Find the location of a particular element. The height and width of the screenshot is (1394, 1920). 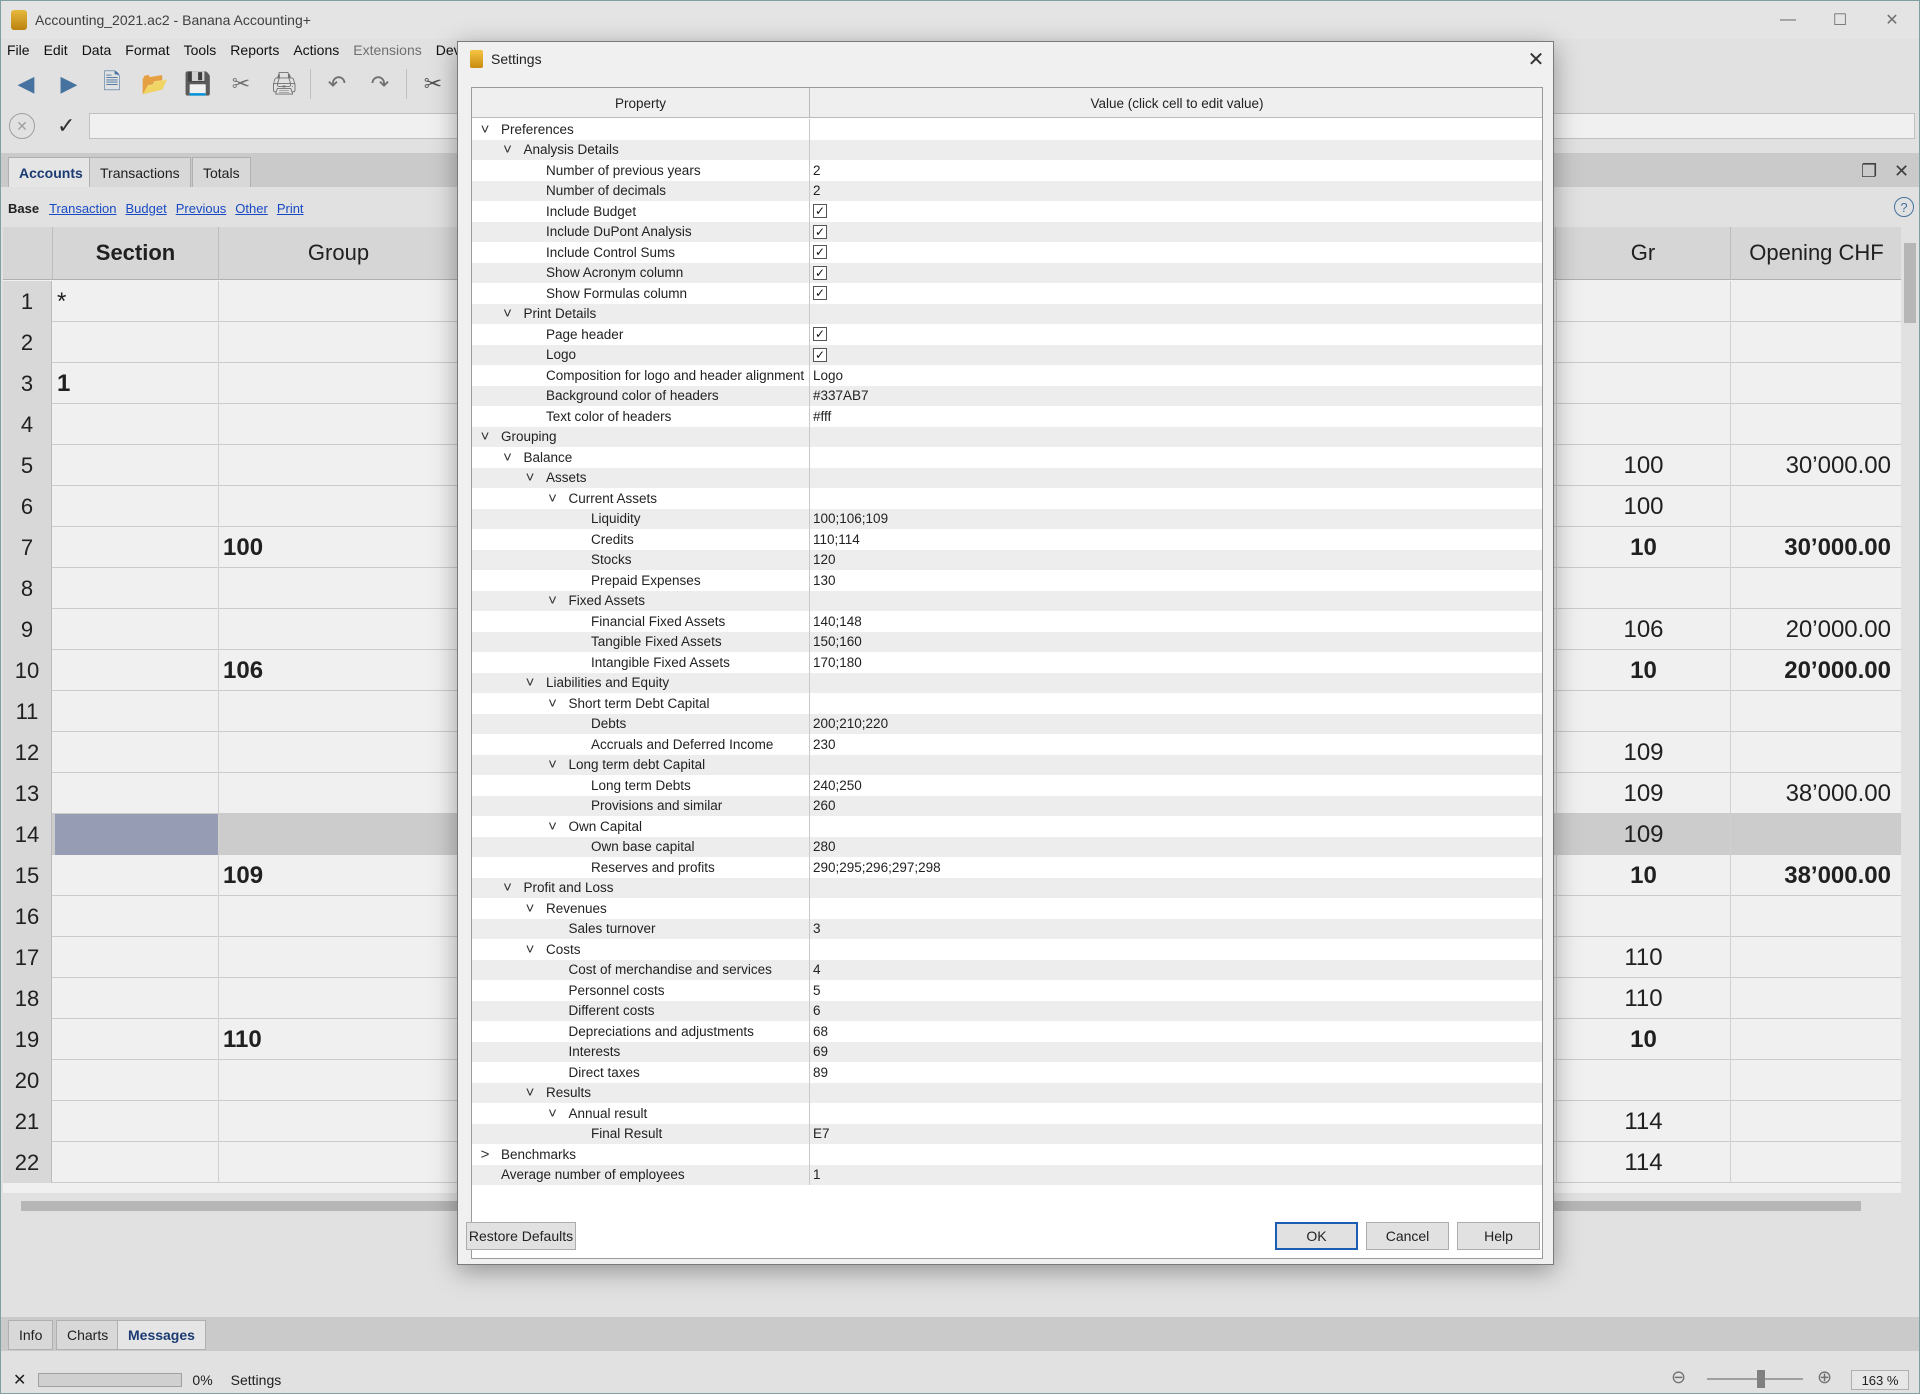

settings-row: ˅ Liabilities and Equity is located at coordinates (1007, 682).